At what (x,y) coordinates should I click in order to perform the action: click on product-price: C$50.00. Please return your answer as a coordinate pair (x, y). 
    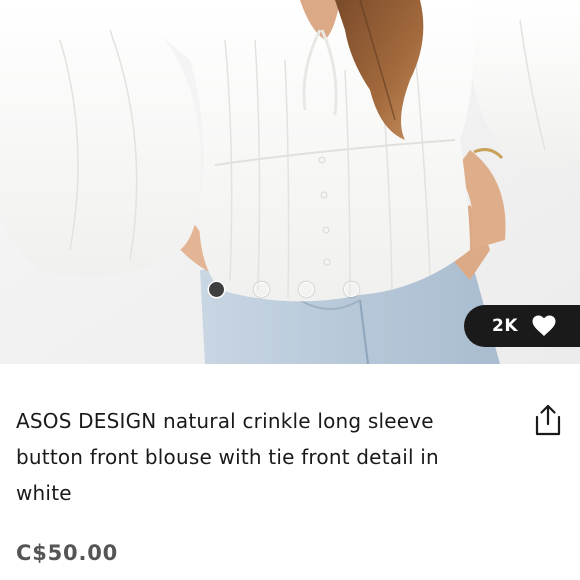
    Looking at the image, I should click on (67, 553).